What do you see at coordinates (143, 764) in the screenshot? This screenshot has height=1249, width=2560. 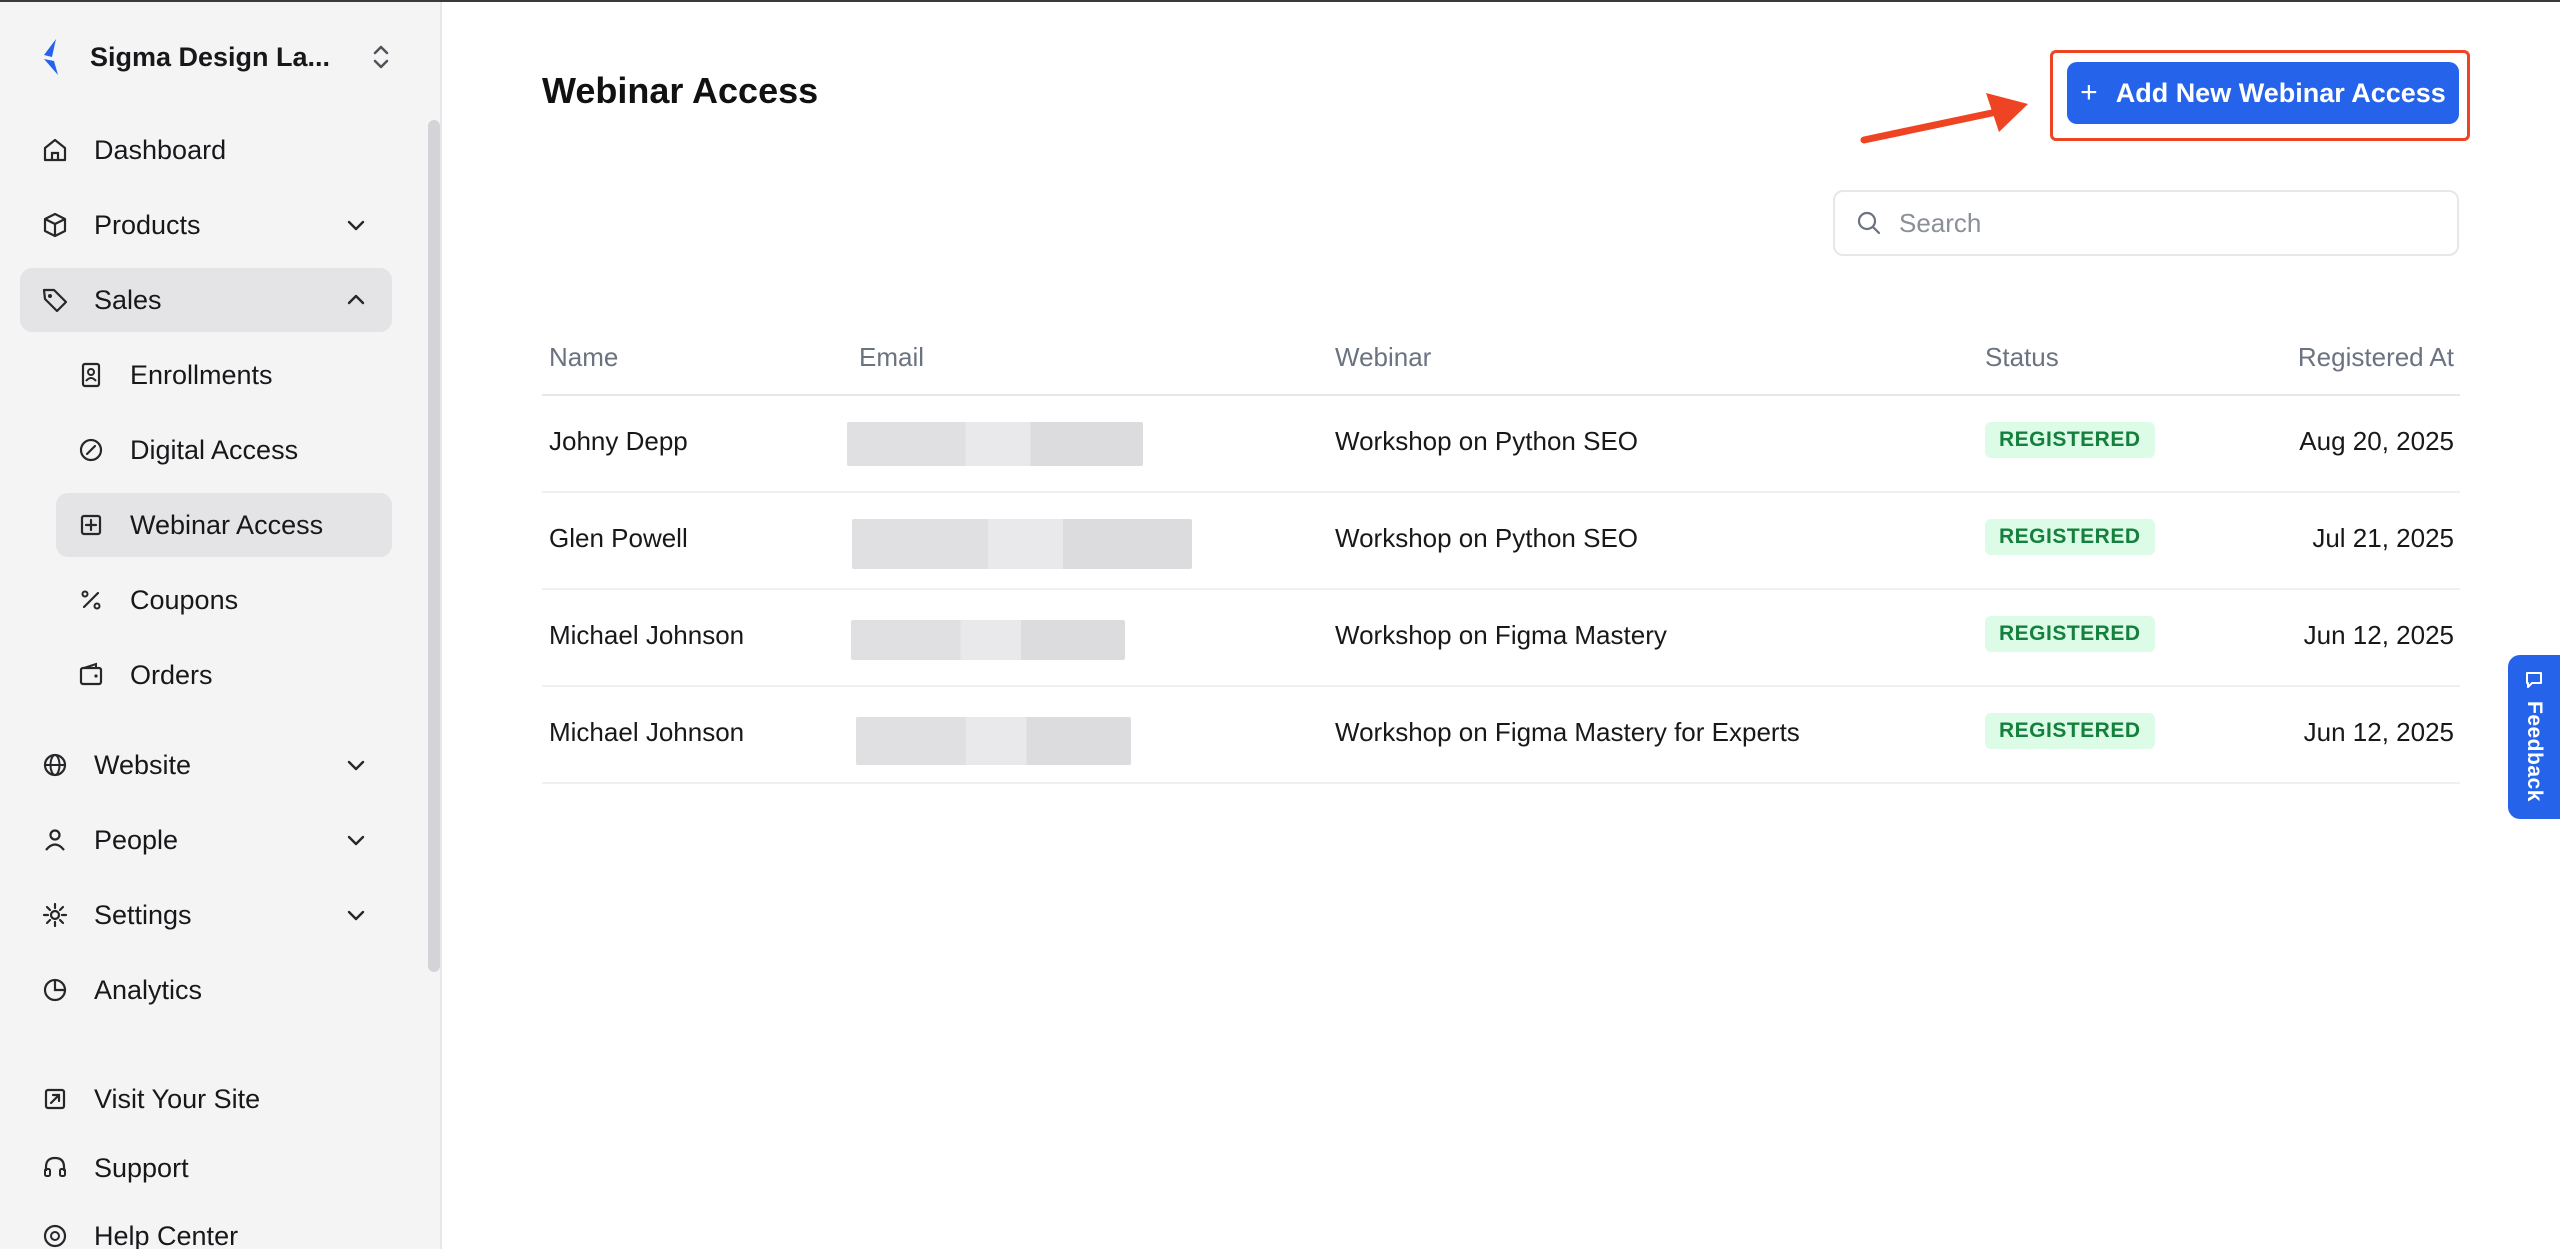 I see `sidebar-item-label: Website` at bounding box center [143, 764].